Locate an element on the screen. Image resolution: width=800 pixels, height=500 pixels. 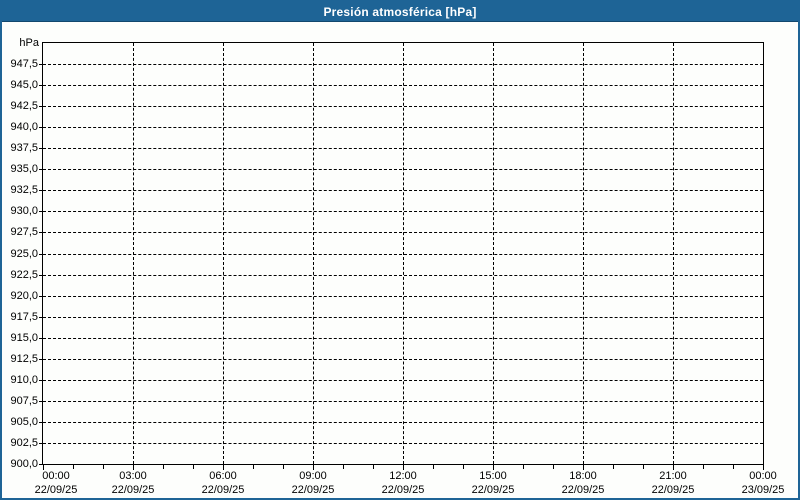
y-tick-label: 900,0 is located at coordinates (24, 464).